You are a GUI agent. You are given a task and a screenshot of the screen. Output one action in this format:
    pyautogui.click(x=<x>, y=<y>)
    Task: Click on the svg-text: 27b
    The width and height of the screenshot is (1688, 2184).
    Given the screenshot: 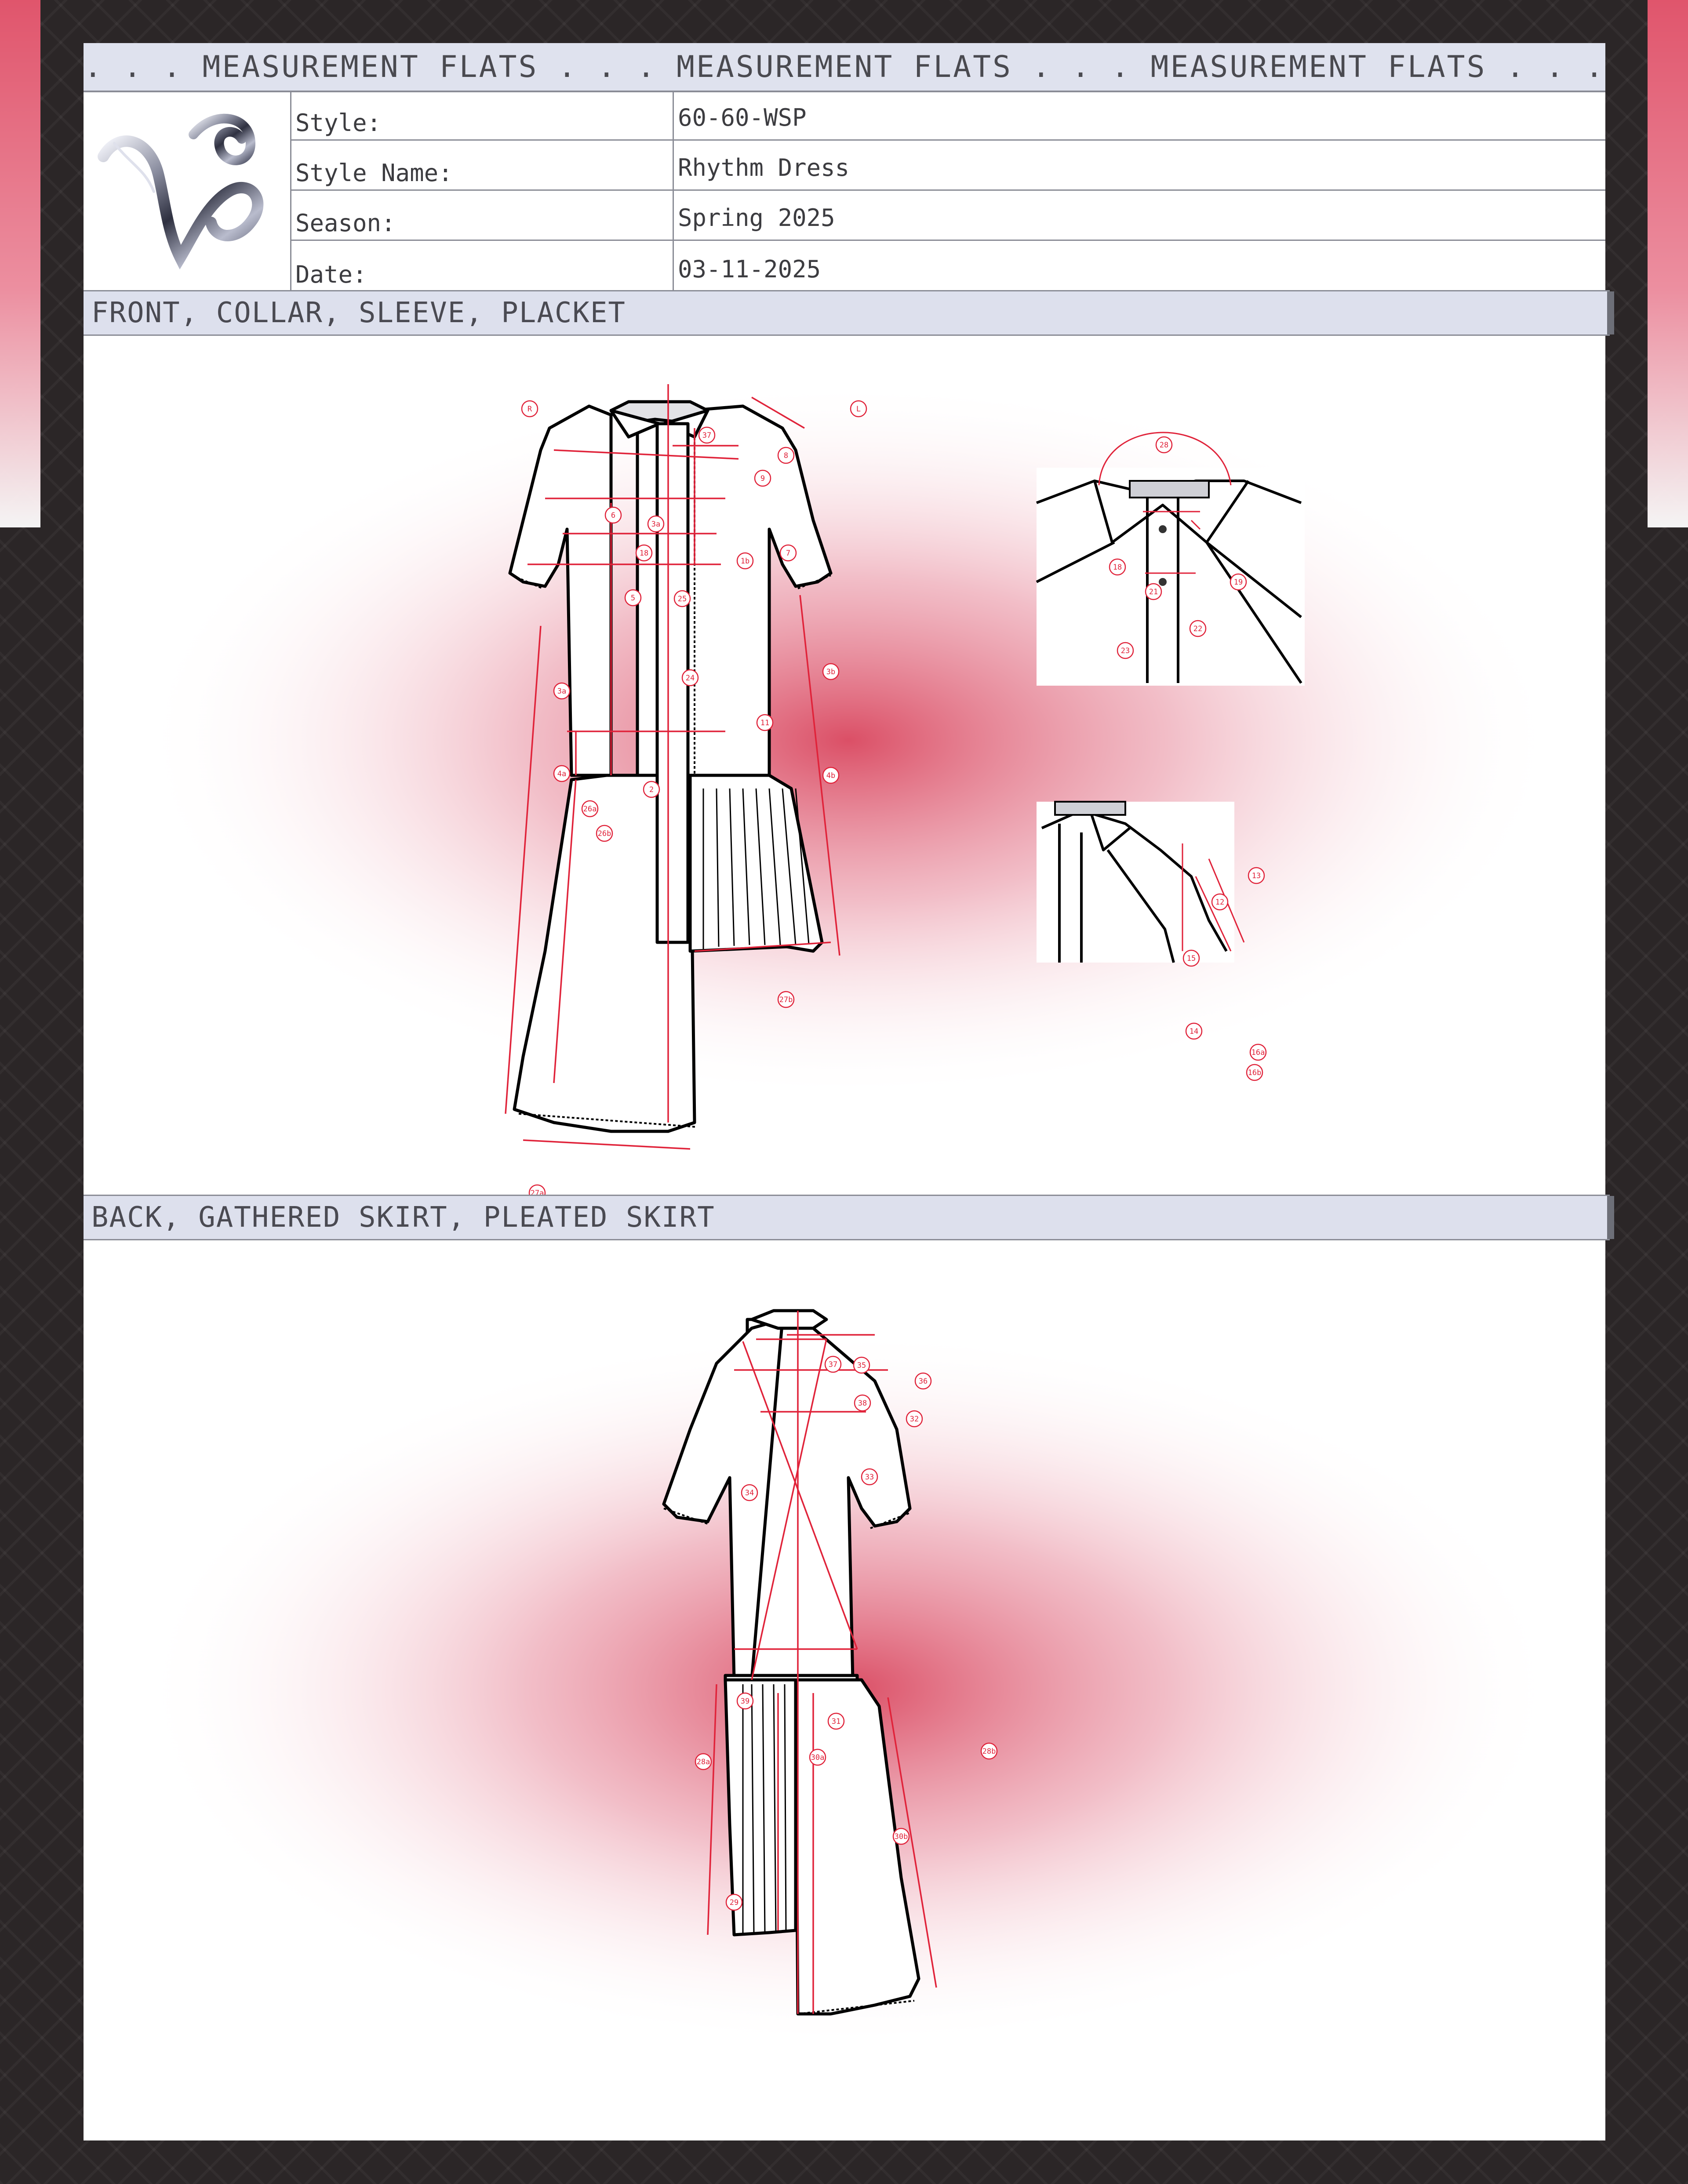 What is the action you would take?
    pyautogui.click(x=786, y=1000)
    